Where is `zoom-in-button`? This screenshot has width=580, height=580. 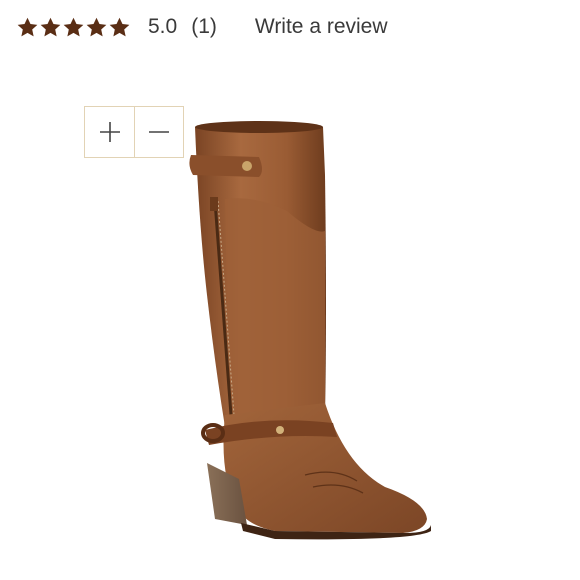 zoom-in-button is located at coordinates (109, 132).